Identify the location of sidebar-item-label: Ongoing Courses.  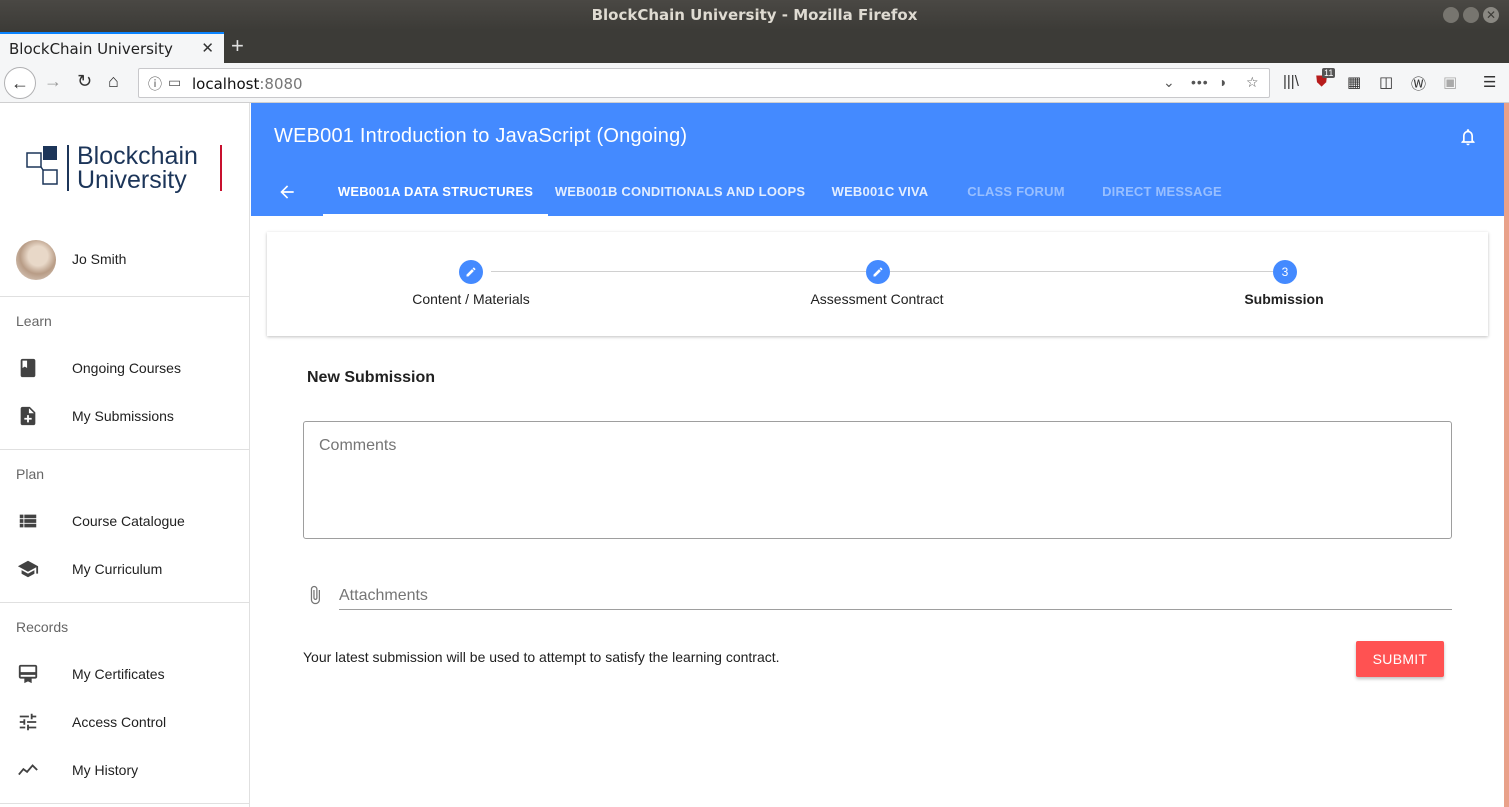
(126, 368).